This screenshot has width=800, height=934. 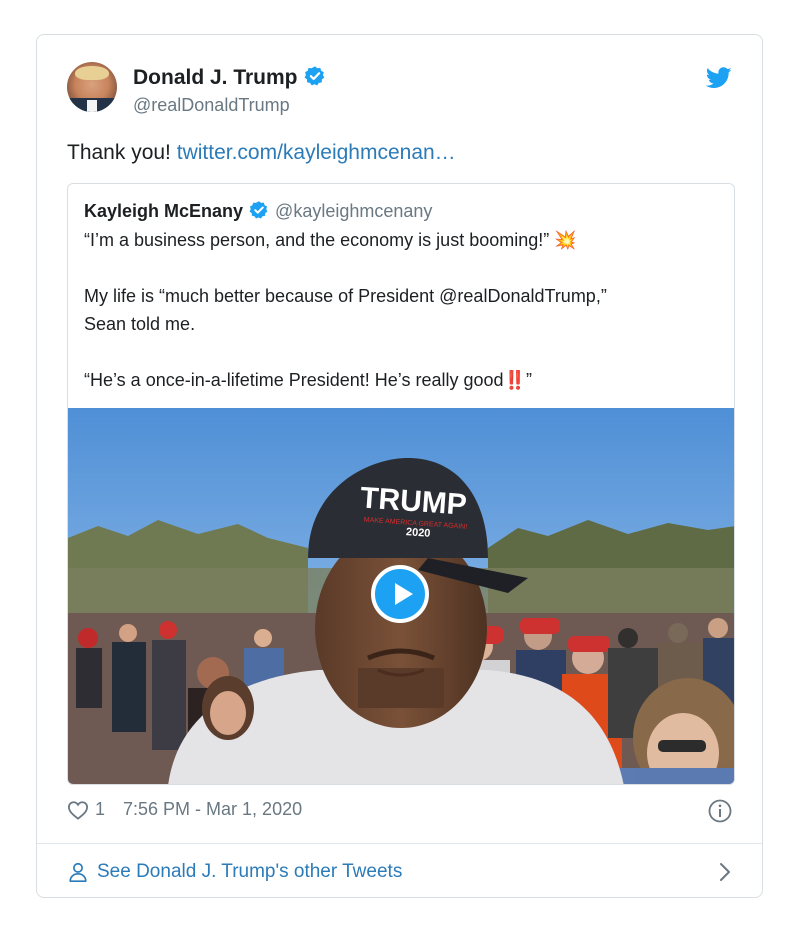 I want to click on quoted-tweet-header: Kayleigh McEnany @kayleighmcenany, so click(x=258, y=211).